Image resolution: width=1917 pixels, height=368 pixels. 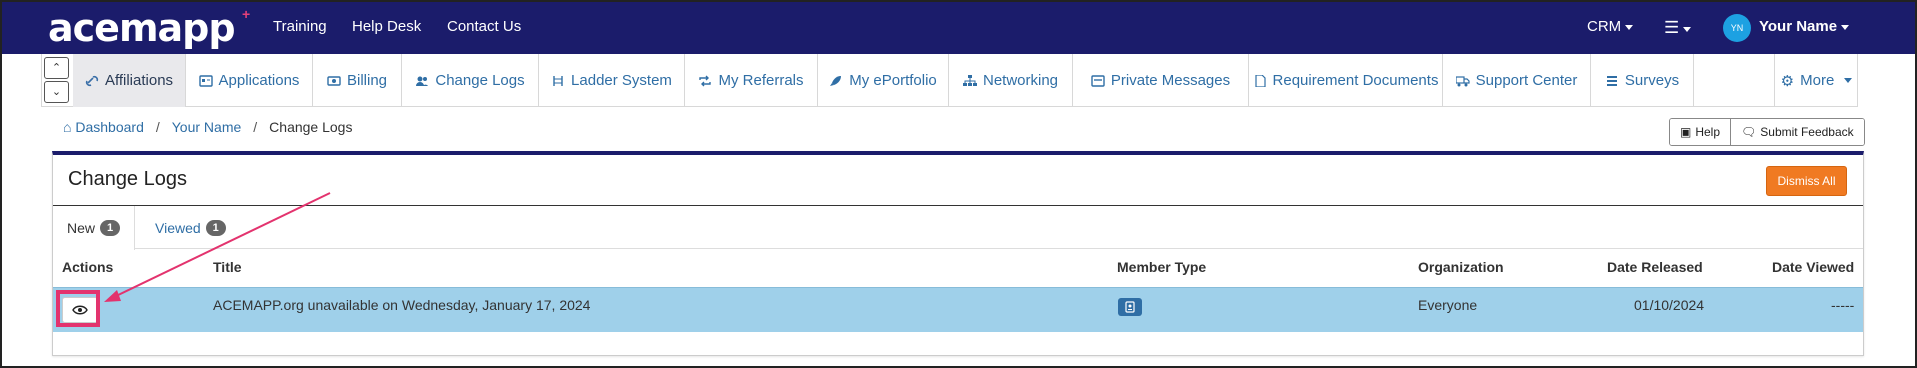 I want to click on header-actions: Actions, so click(x=88, y=267).